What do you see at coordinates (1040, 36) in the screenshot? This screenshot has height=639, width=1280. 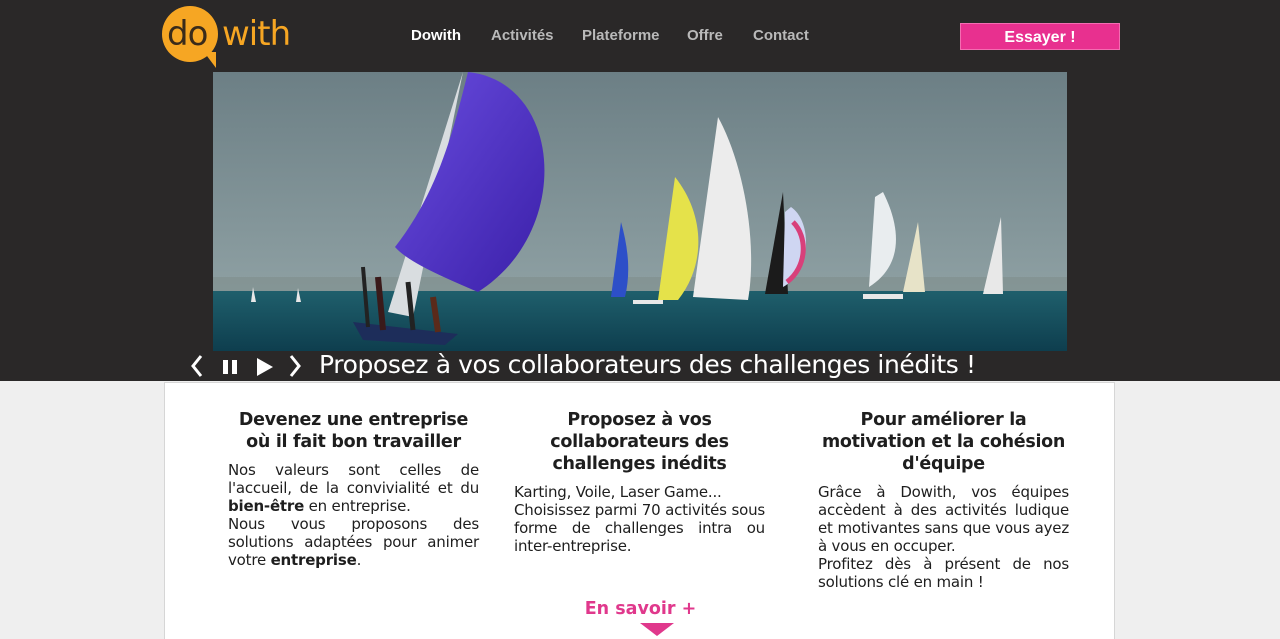 I see `try-button: Essayer !` at bounding box center [1040, 36].